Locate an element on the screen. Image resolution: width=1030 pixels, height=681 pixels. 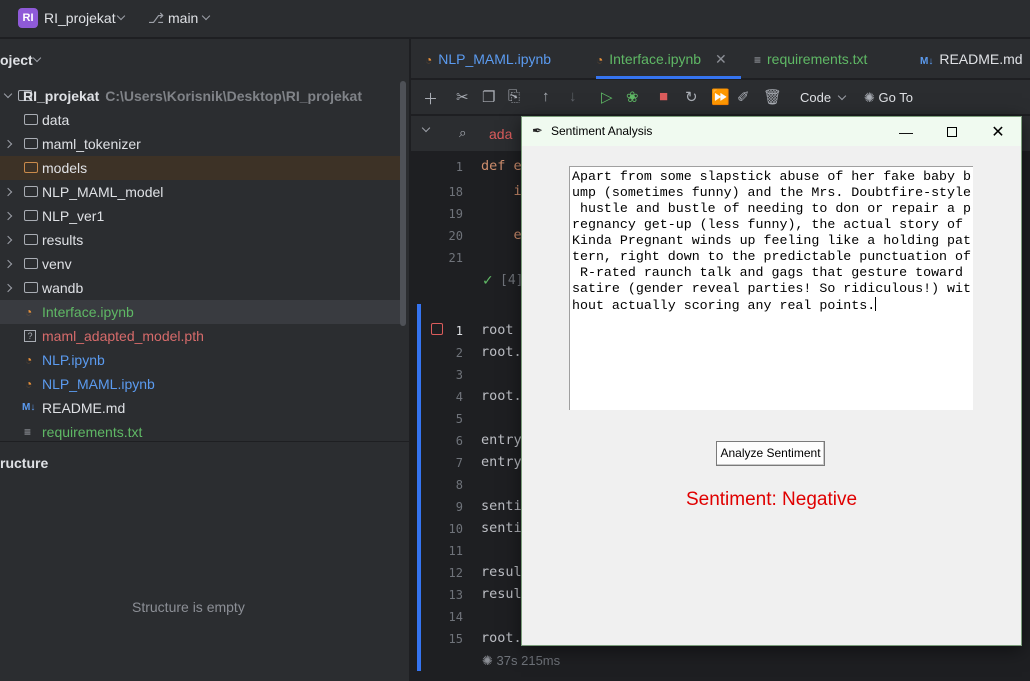
cell-type-select: Code is located at coordinates (823, 97).